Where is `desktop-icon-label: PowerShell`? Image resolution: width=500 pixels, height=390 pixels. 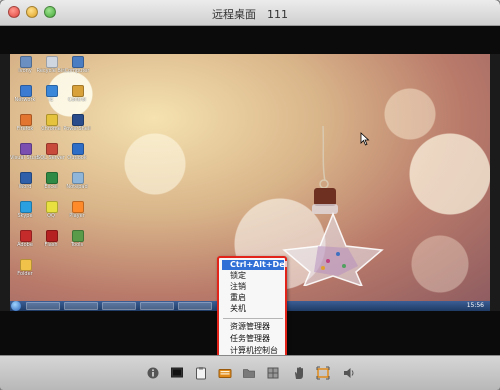
desktop-icon-label: PowerShell is located at coordinates (77, 129).